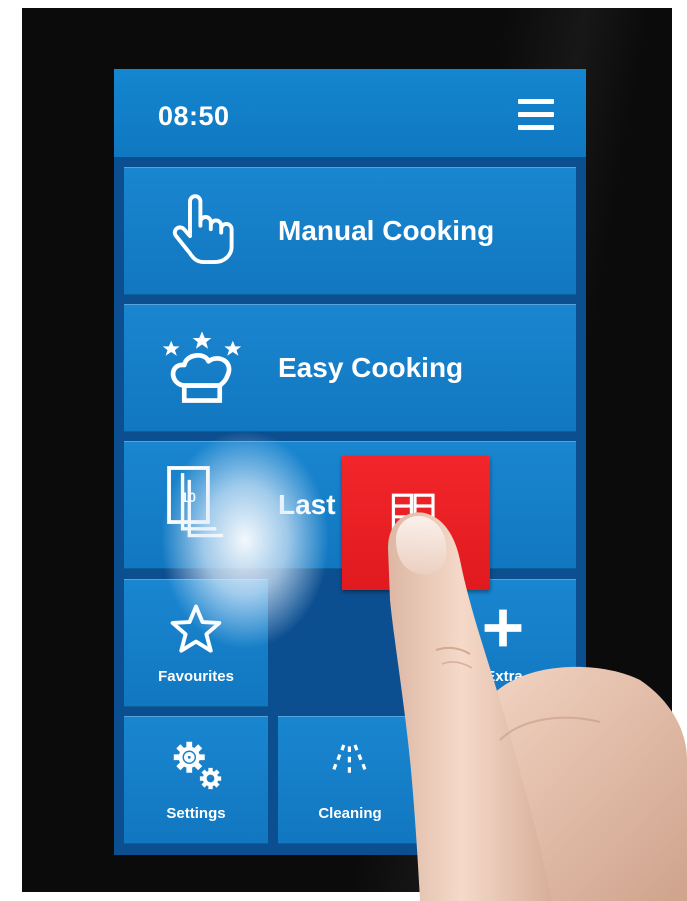 The width and height of the screenshot is (687, 901). I want to click on plus-icon, so click(503, 628).